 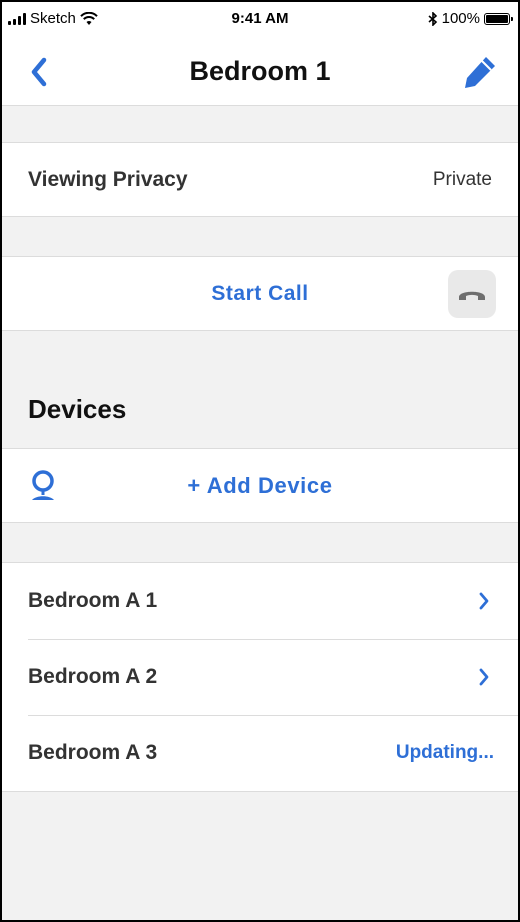 I want to click on add-device-button: + Add Device, so click(x=260, y=485).